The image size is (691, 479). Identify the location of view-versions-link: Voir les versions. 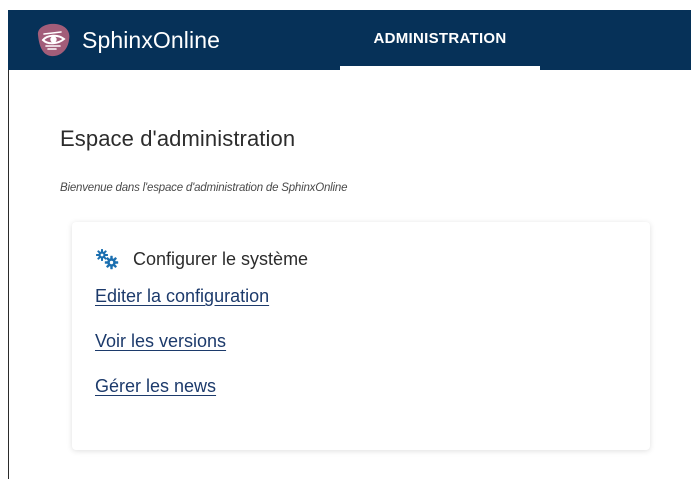
(372, 341).